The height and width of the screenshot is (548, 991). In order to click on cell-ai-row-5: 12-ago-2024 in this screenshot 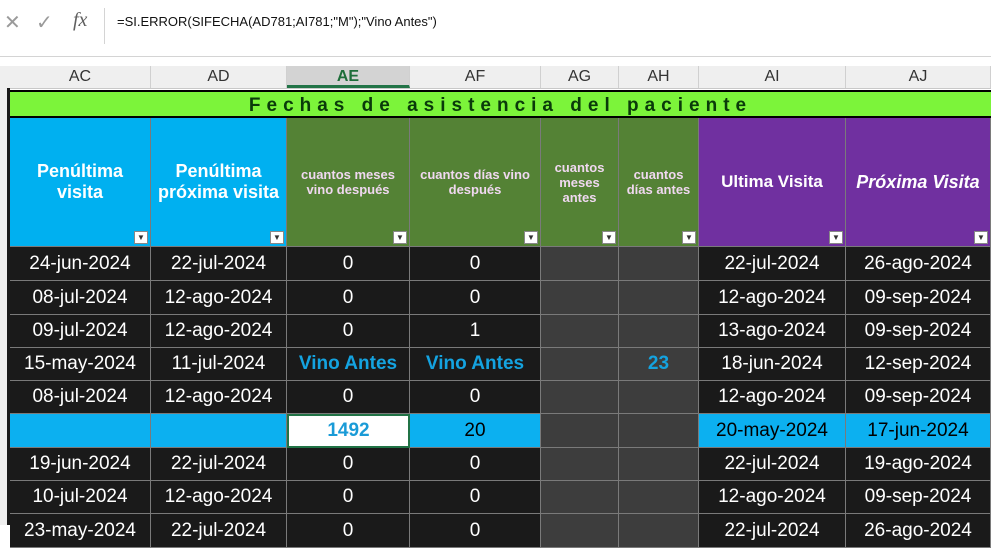, I will do `click(772, 397)`.